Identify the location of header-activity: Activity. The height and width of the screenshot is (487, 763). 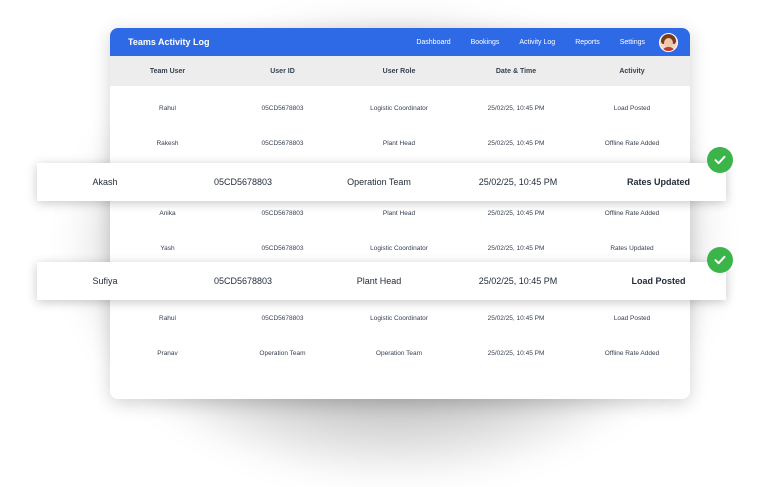
(632, 71).